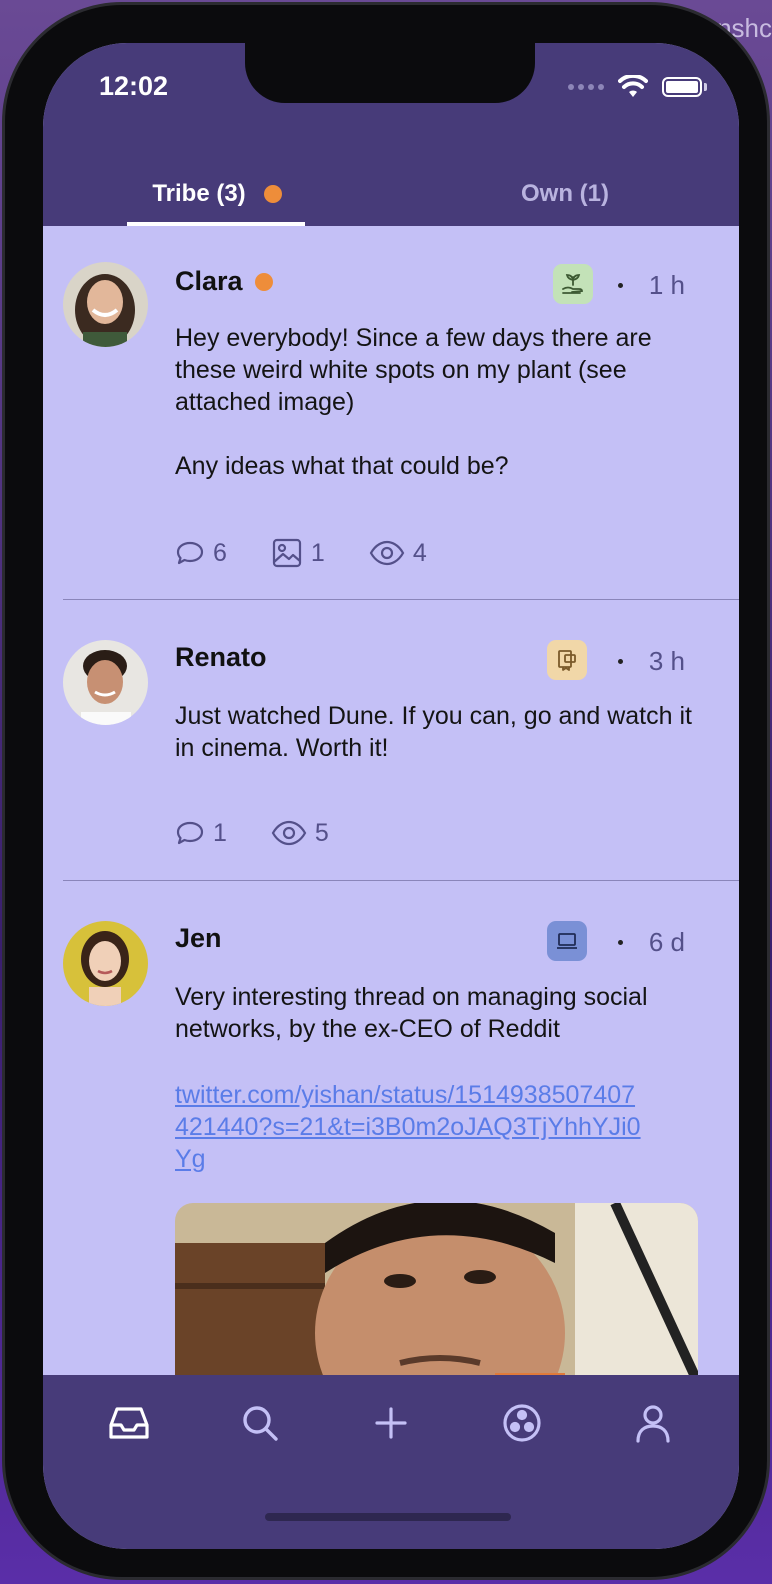 The height and width of the screenshot is (1584, 772). Describe the element at coordinates (651, 285) in the screenshot. I see `post-time: 1 h` at that location.